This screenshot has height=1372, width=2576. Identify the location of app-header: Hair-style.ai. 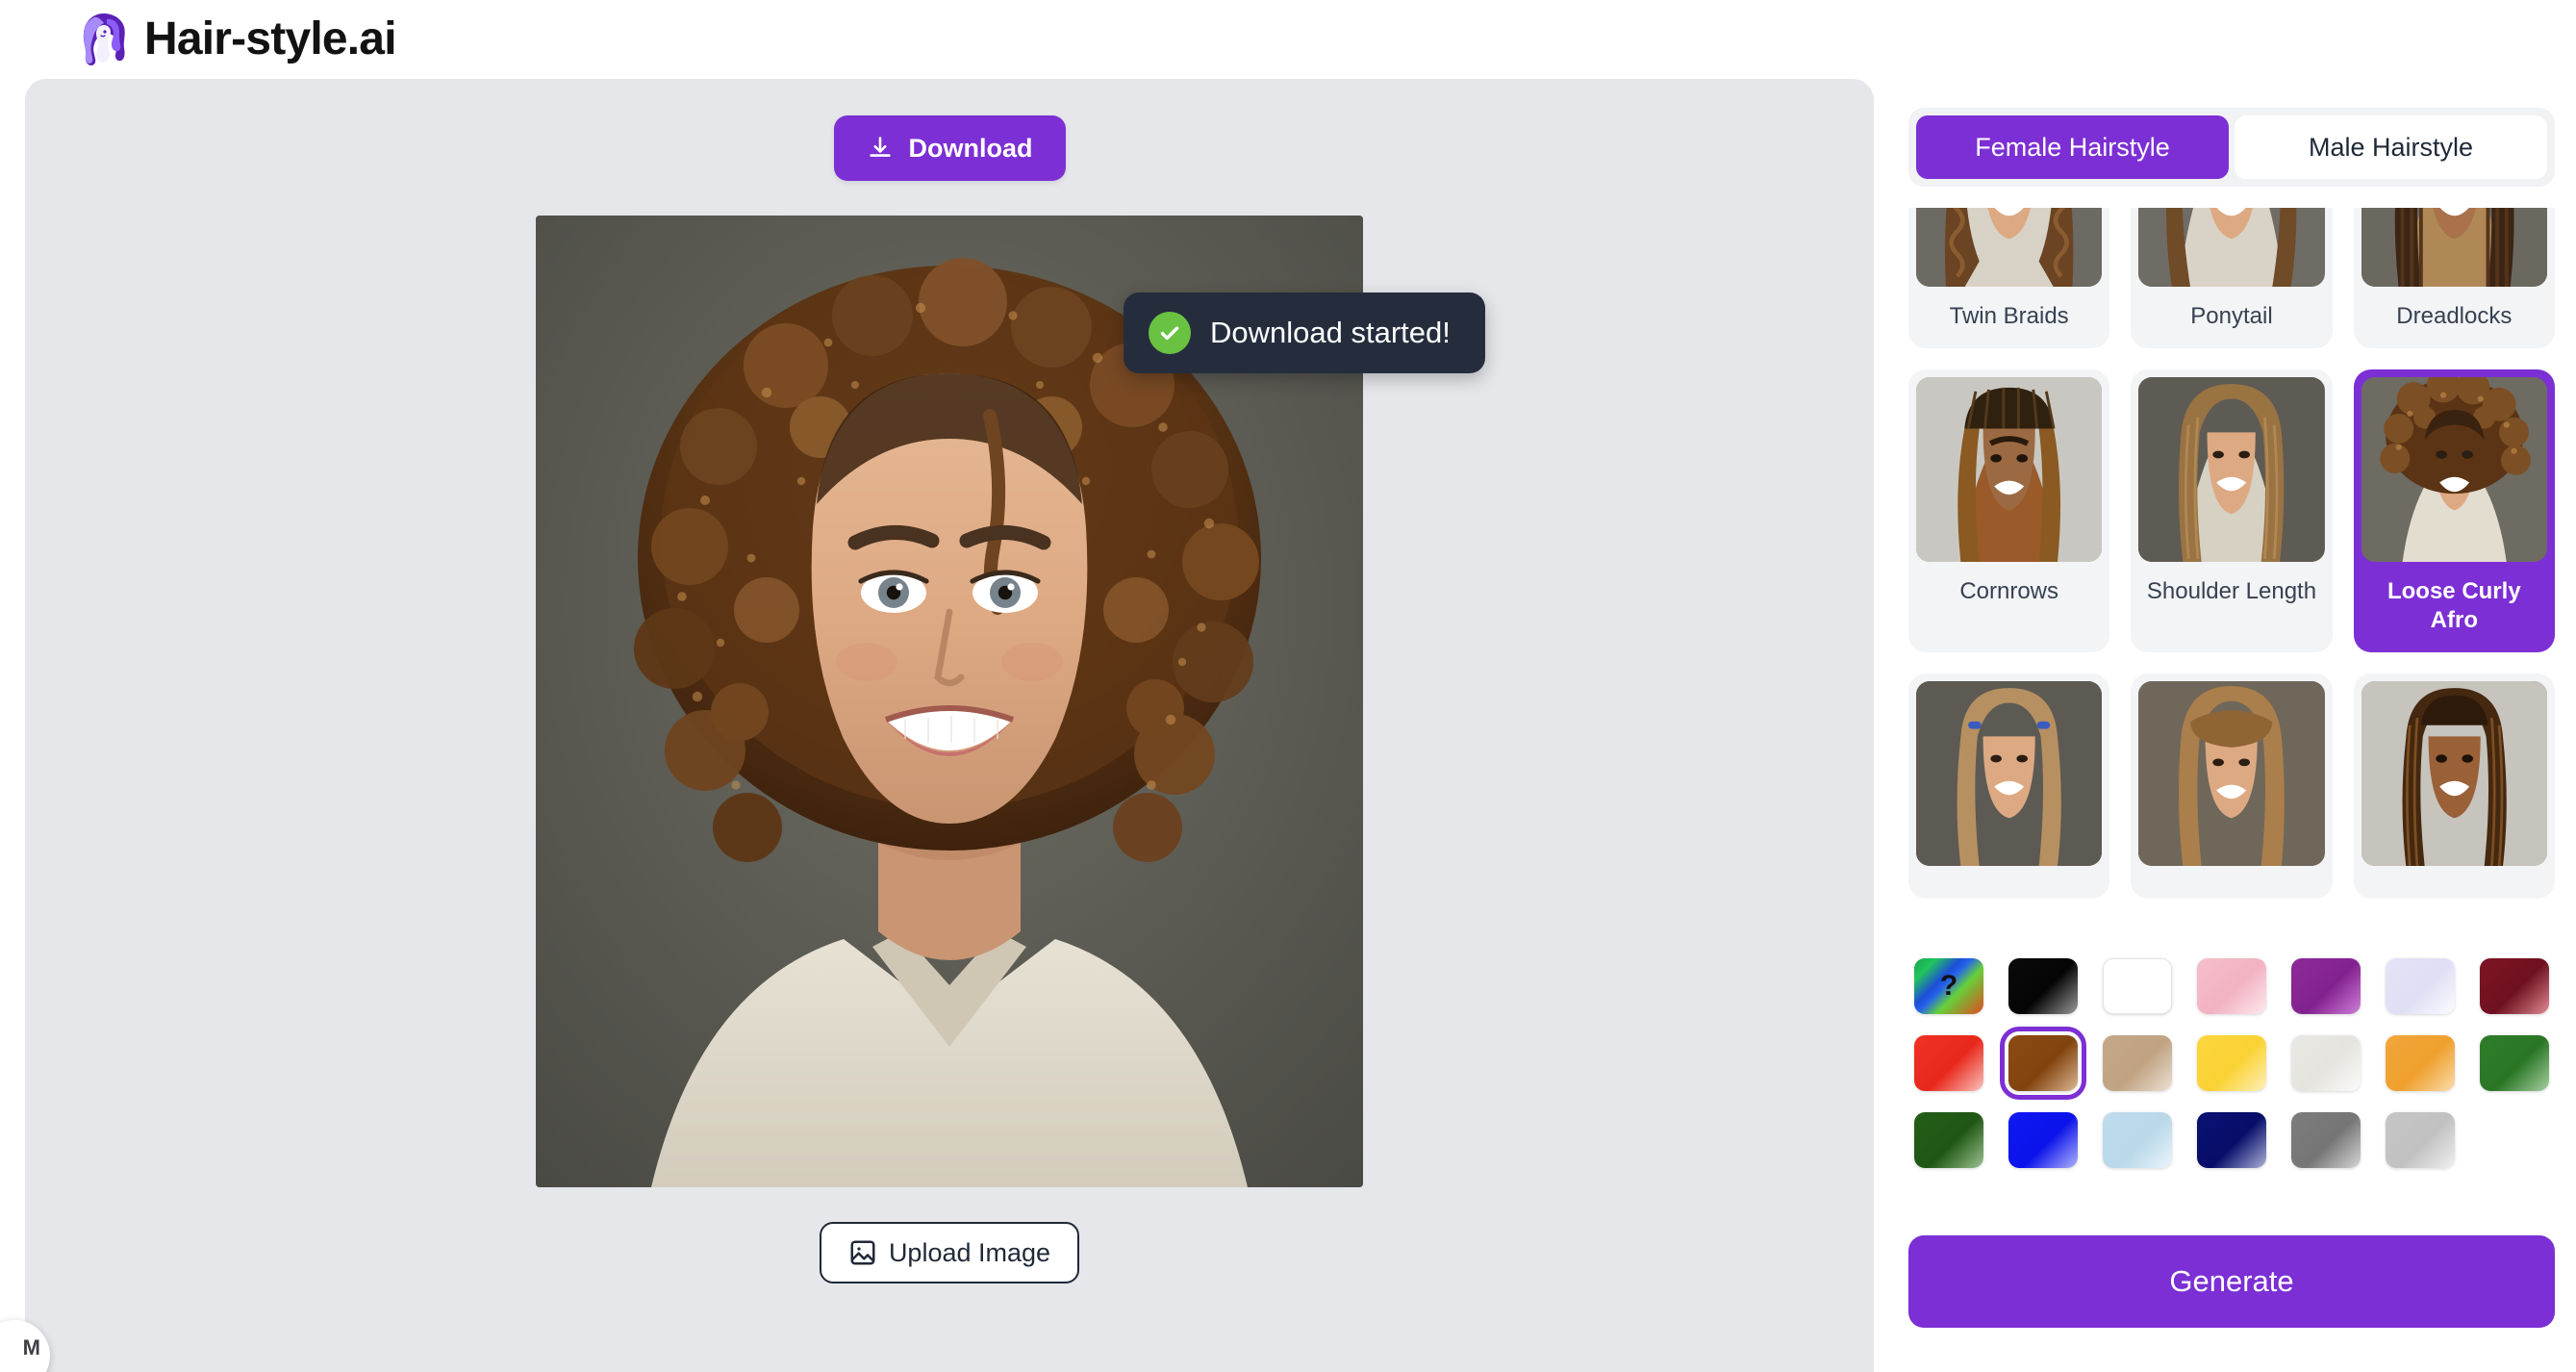
(1288, 39).